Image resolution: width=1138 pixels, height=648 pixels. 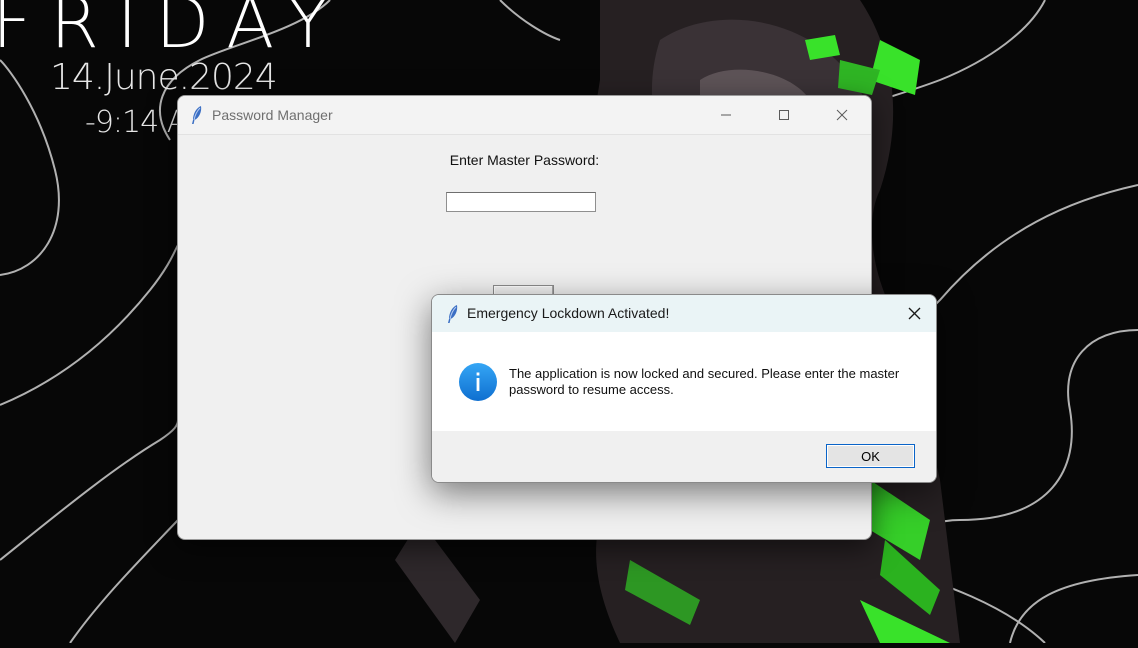 I want to click on wallpaper-day: FRIDAY, so click(x=174, y=32).